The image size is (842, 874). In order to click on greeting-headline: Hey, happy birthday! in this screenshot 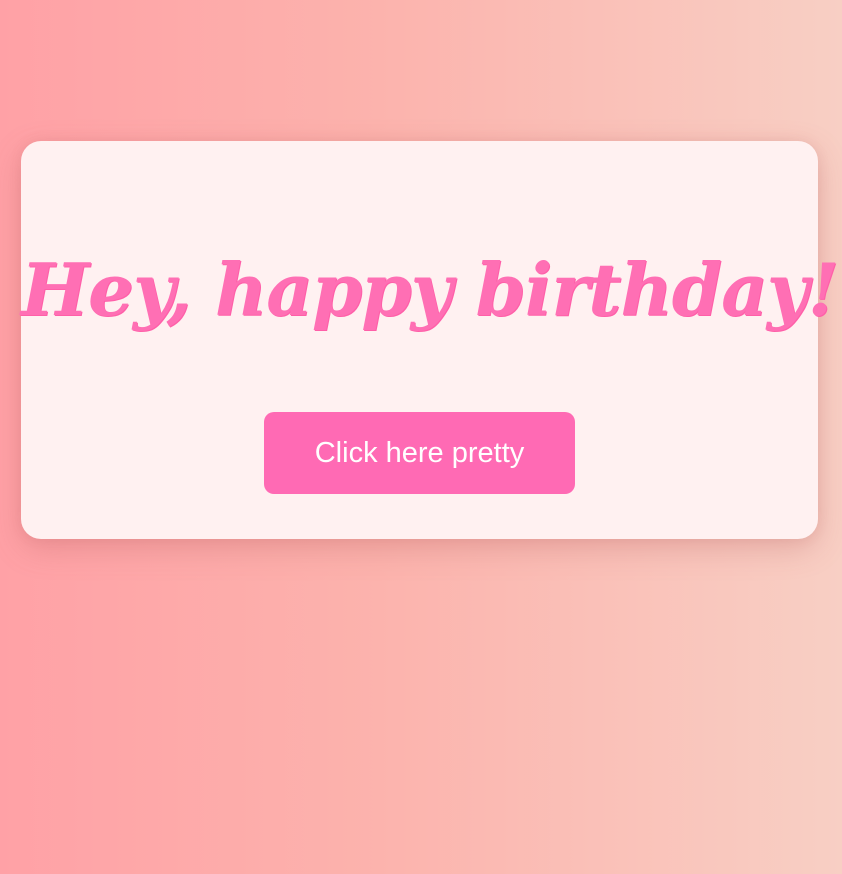, I will do `click(430, 289)`.